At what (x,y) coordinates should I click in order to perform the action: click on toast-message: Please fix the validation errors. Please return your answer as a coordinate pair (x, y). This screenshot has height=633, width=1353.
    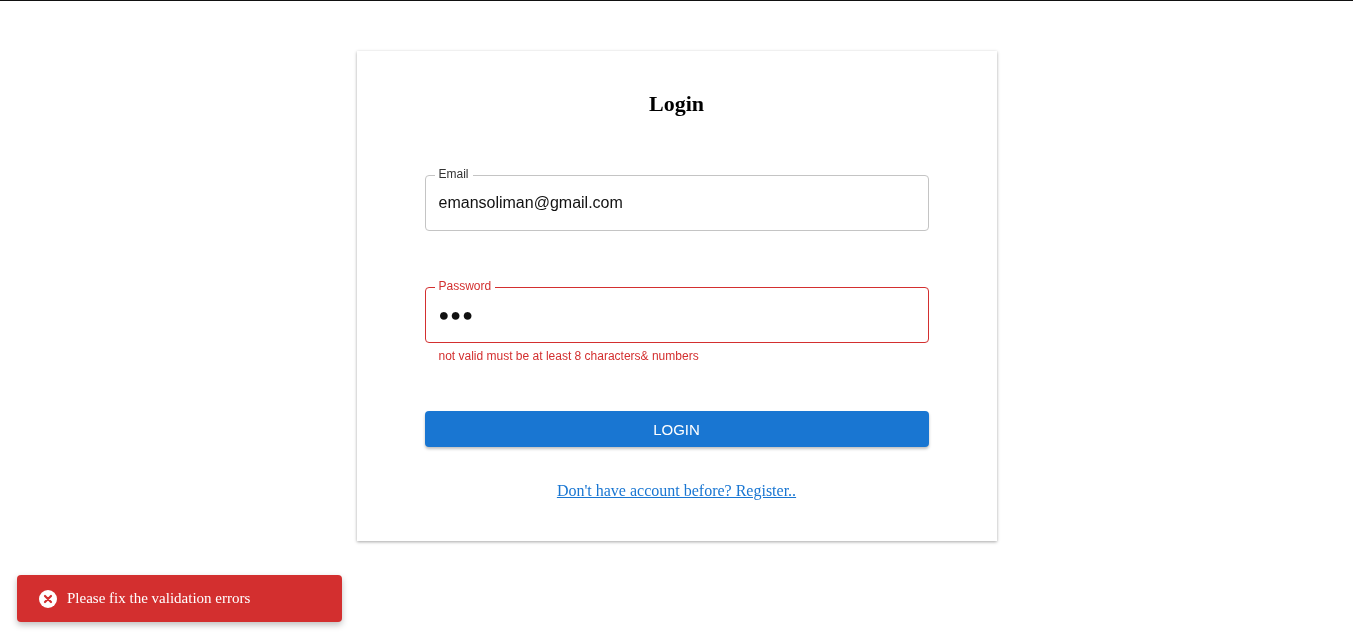
    Looking at the image, I should click on (159, 598).